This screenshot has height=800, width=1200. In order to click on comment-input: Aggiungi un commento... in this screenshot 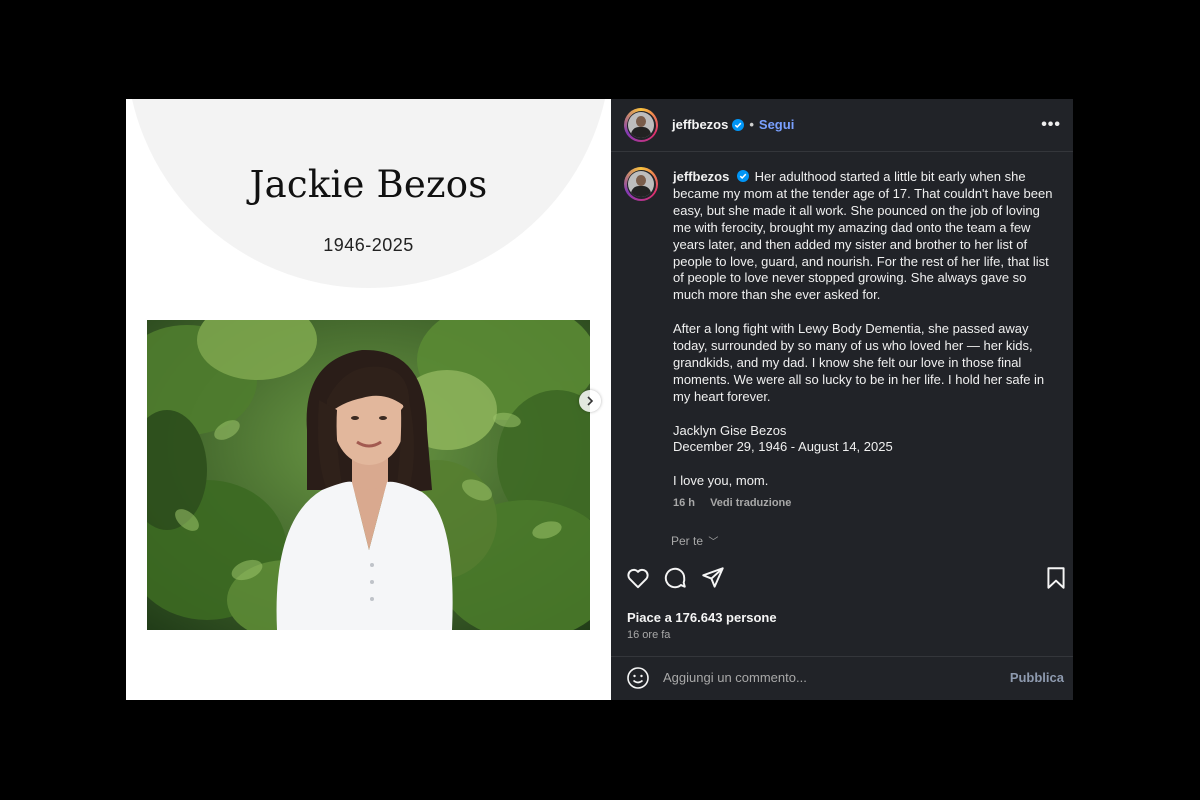, I will do `click(735, 677)`.